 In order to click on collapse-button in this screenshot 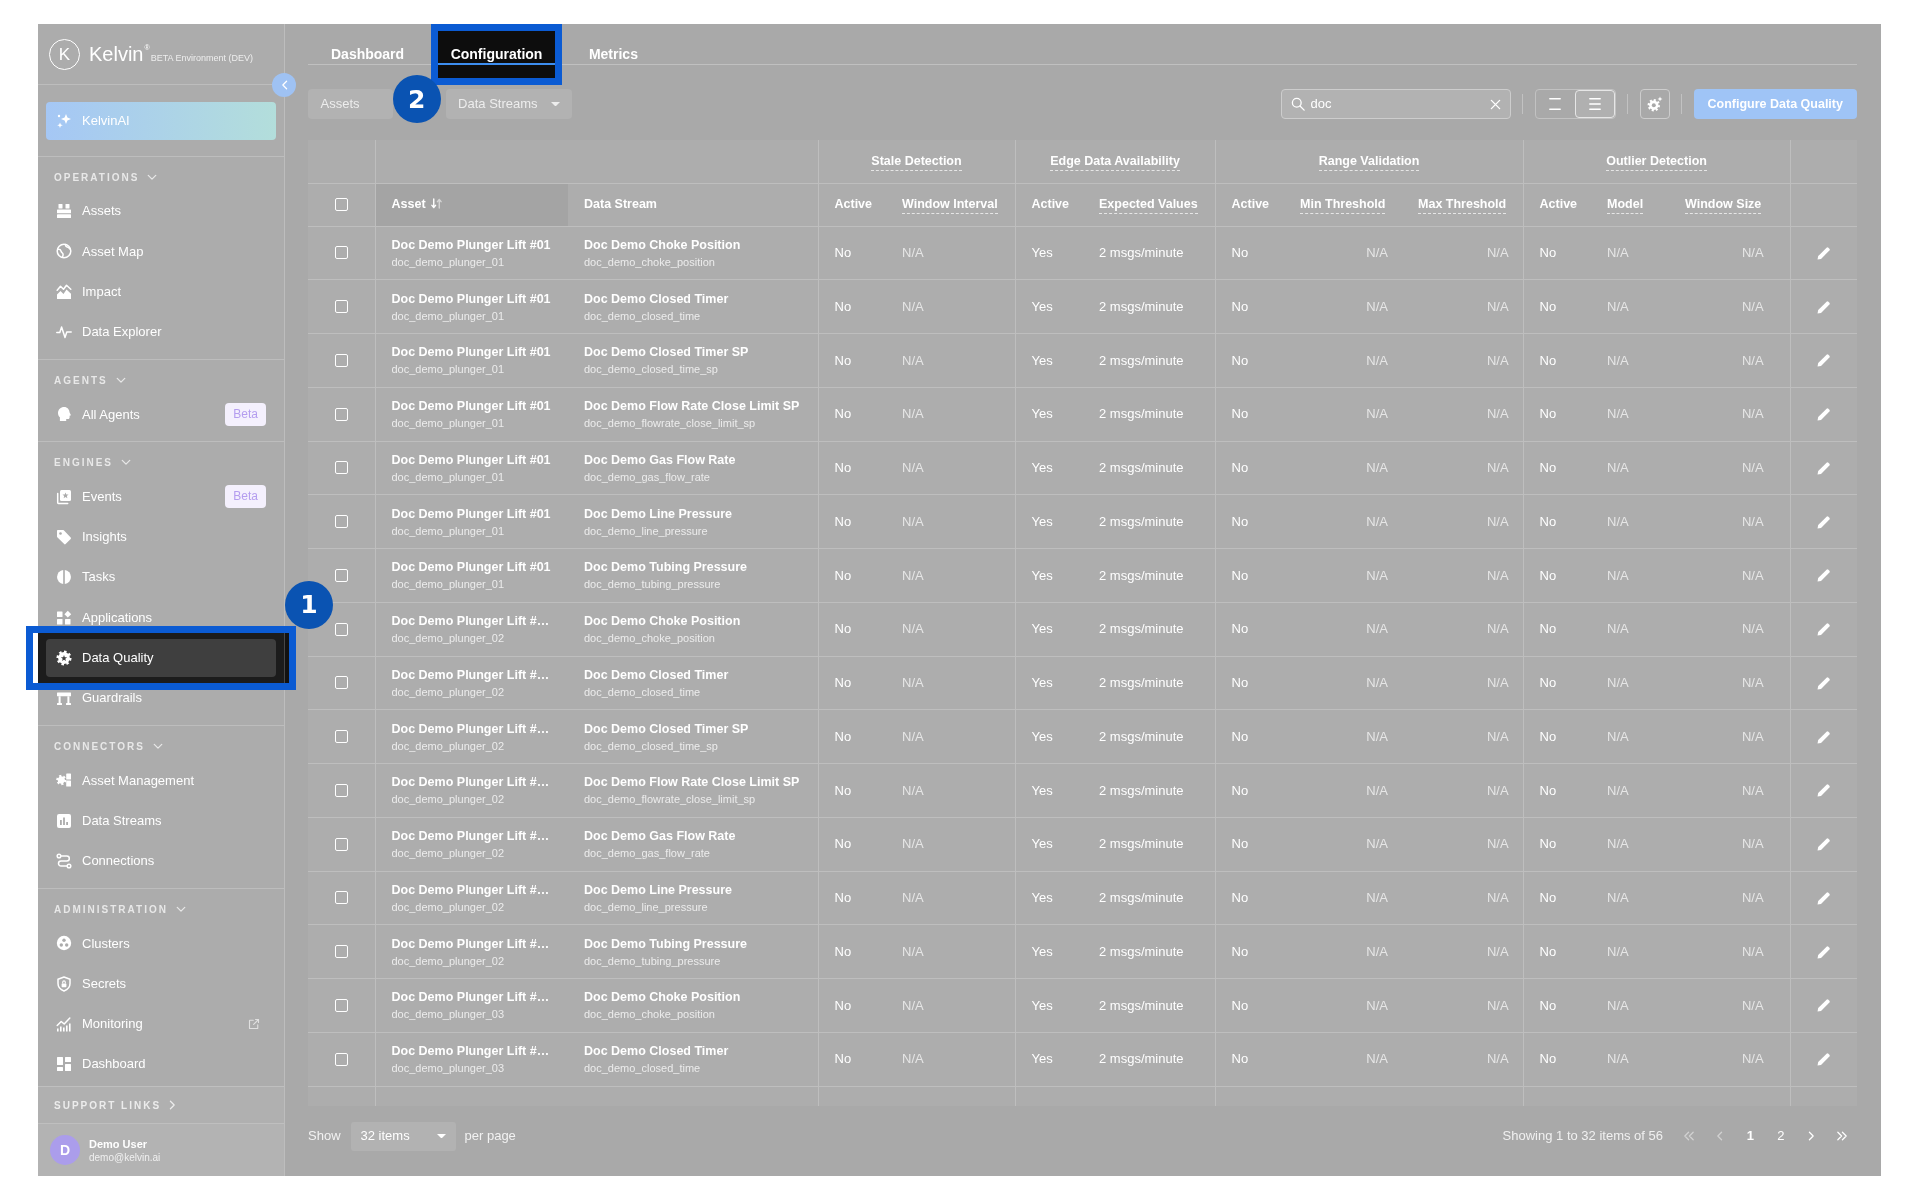, I will do `click(284, 85)`.